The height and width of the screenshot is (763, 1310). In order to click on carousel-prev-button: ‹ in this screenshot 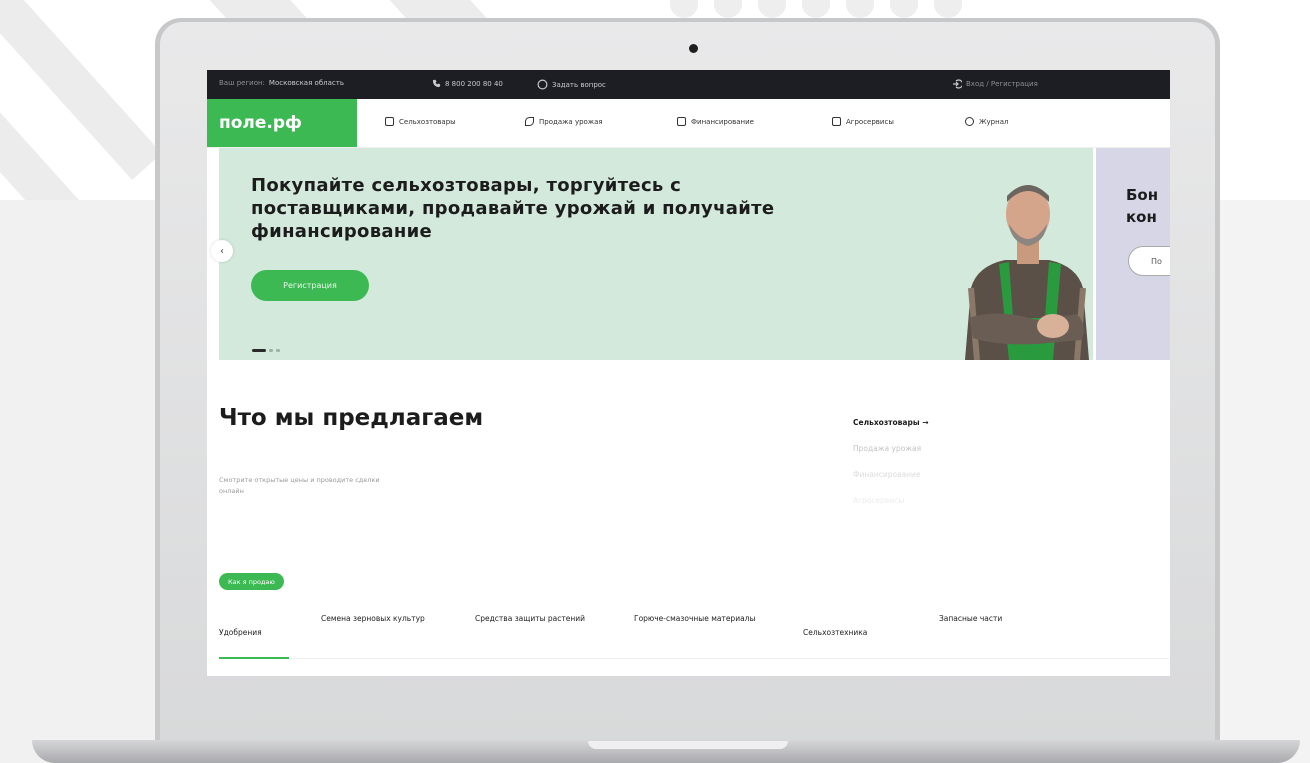, I will do `click(222, 251)`.